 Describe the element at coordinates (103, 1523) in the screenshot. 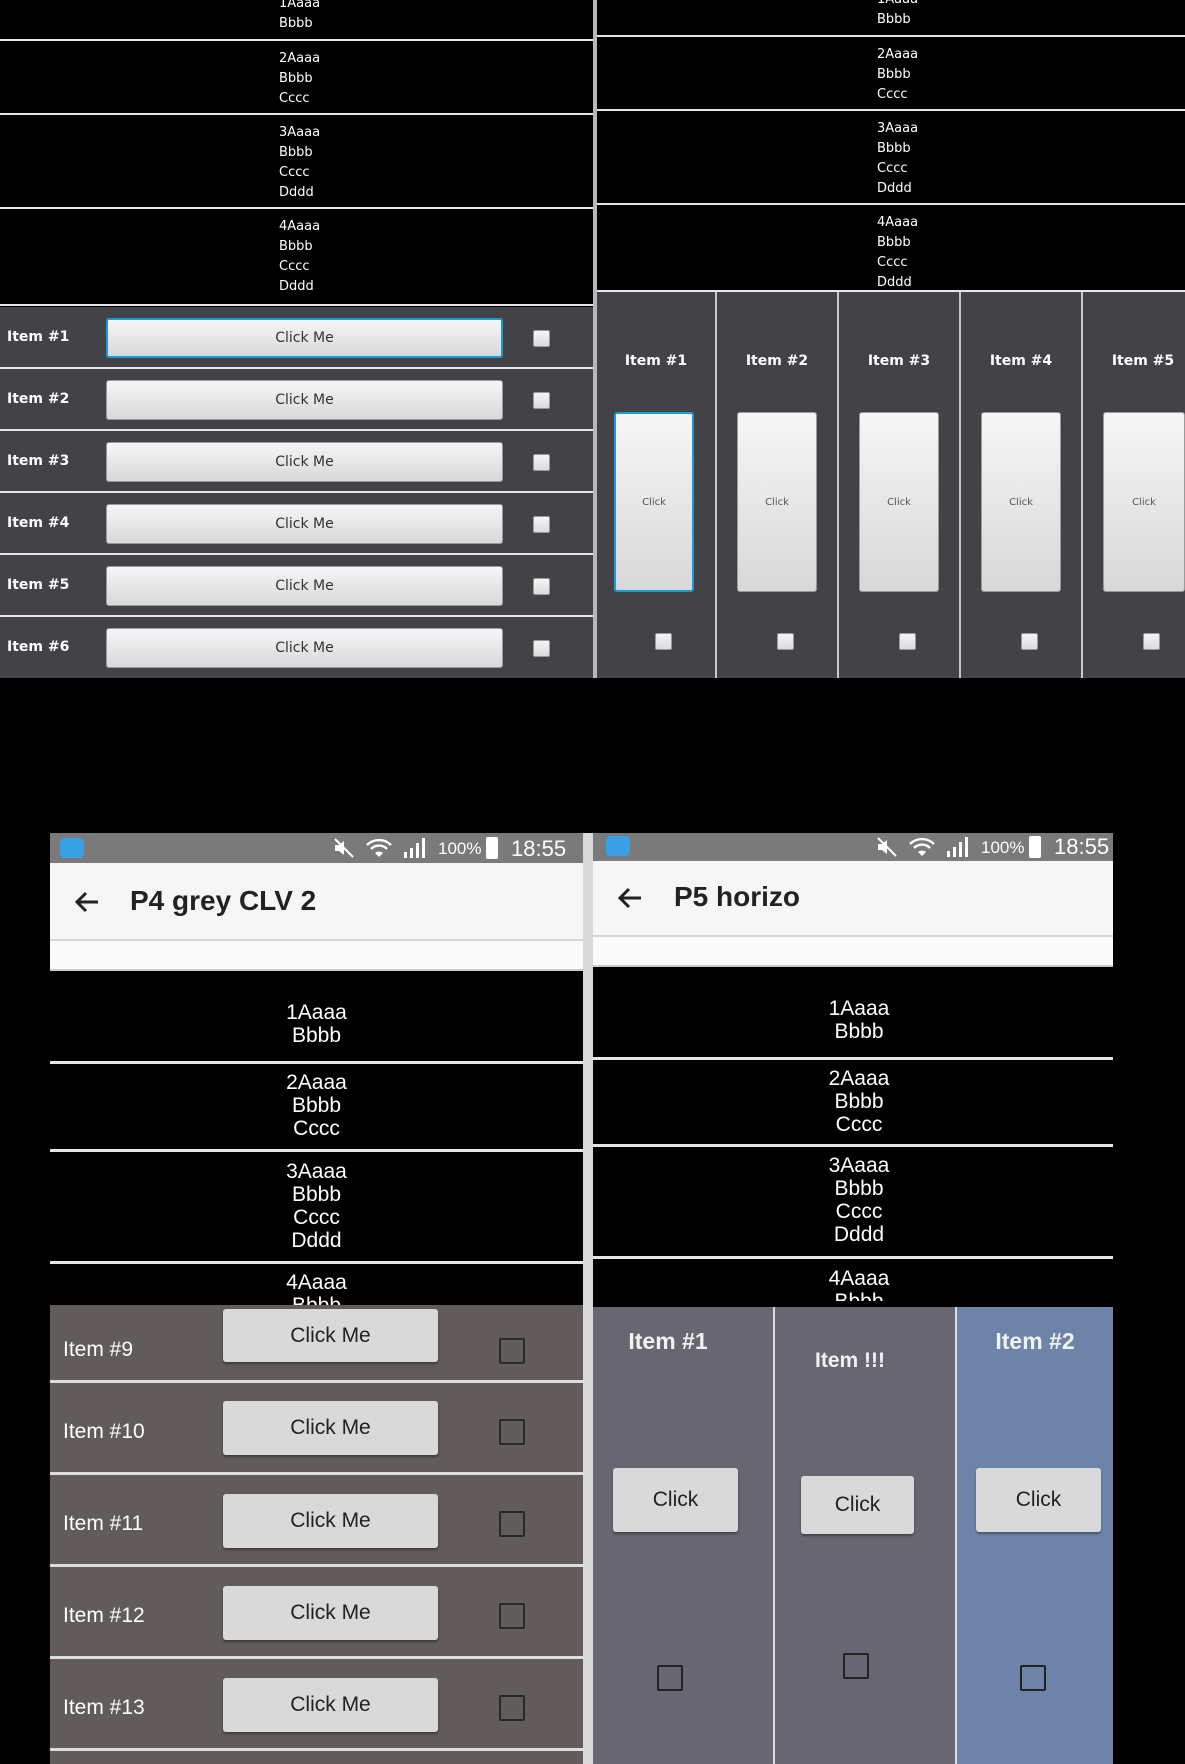

I see `row-label: Item #11` at that location.